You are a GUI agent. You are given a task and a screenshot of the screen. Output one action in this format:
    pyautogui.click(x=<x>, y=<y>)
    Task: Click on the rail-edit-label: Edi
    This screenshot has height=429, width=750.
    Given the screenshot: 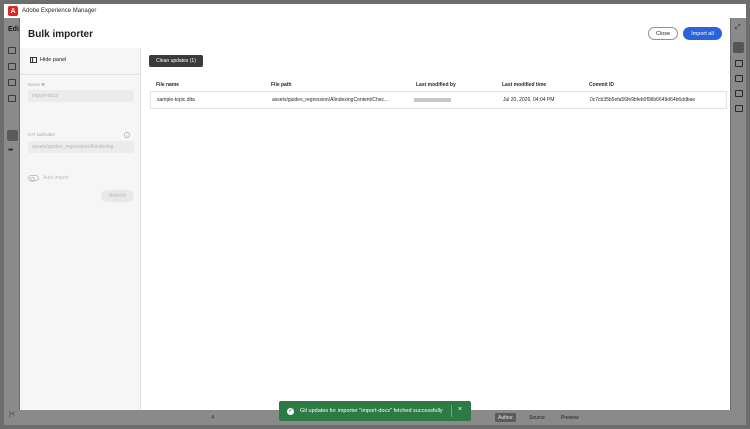 What is the action you would take?
    pyautogui.click(x=13, y=29)
    